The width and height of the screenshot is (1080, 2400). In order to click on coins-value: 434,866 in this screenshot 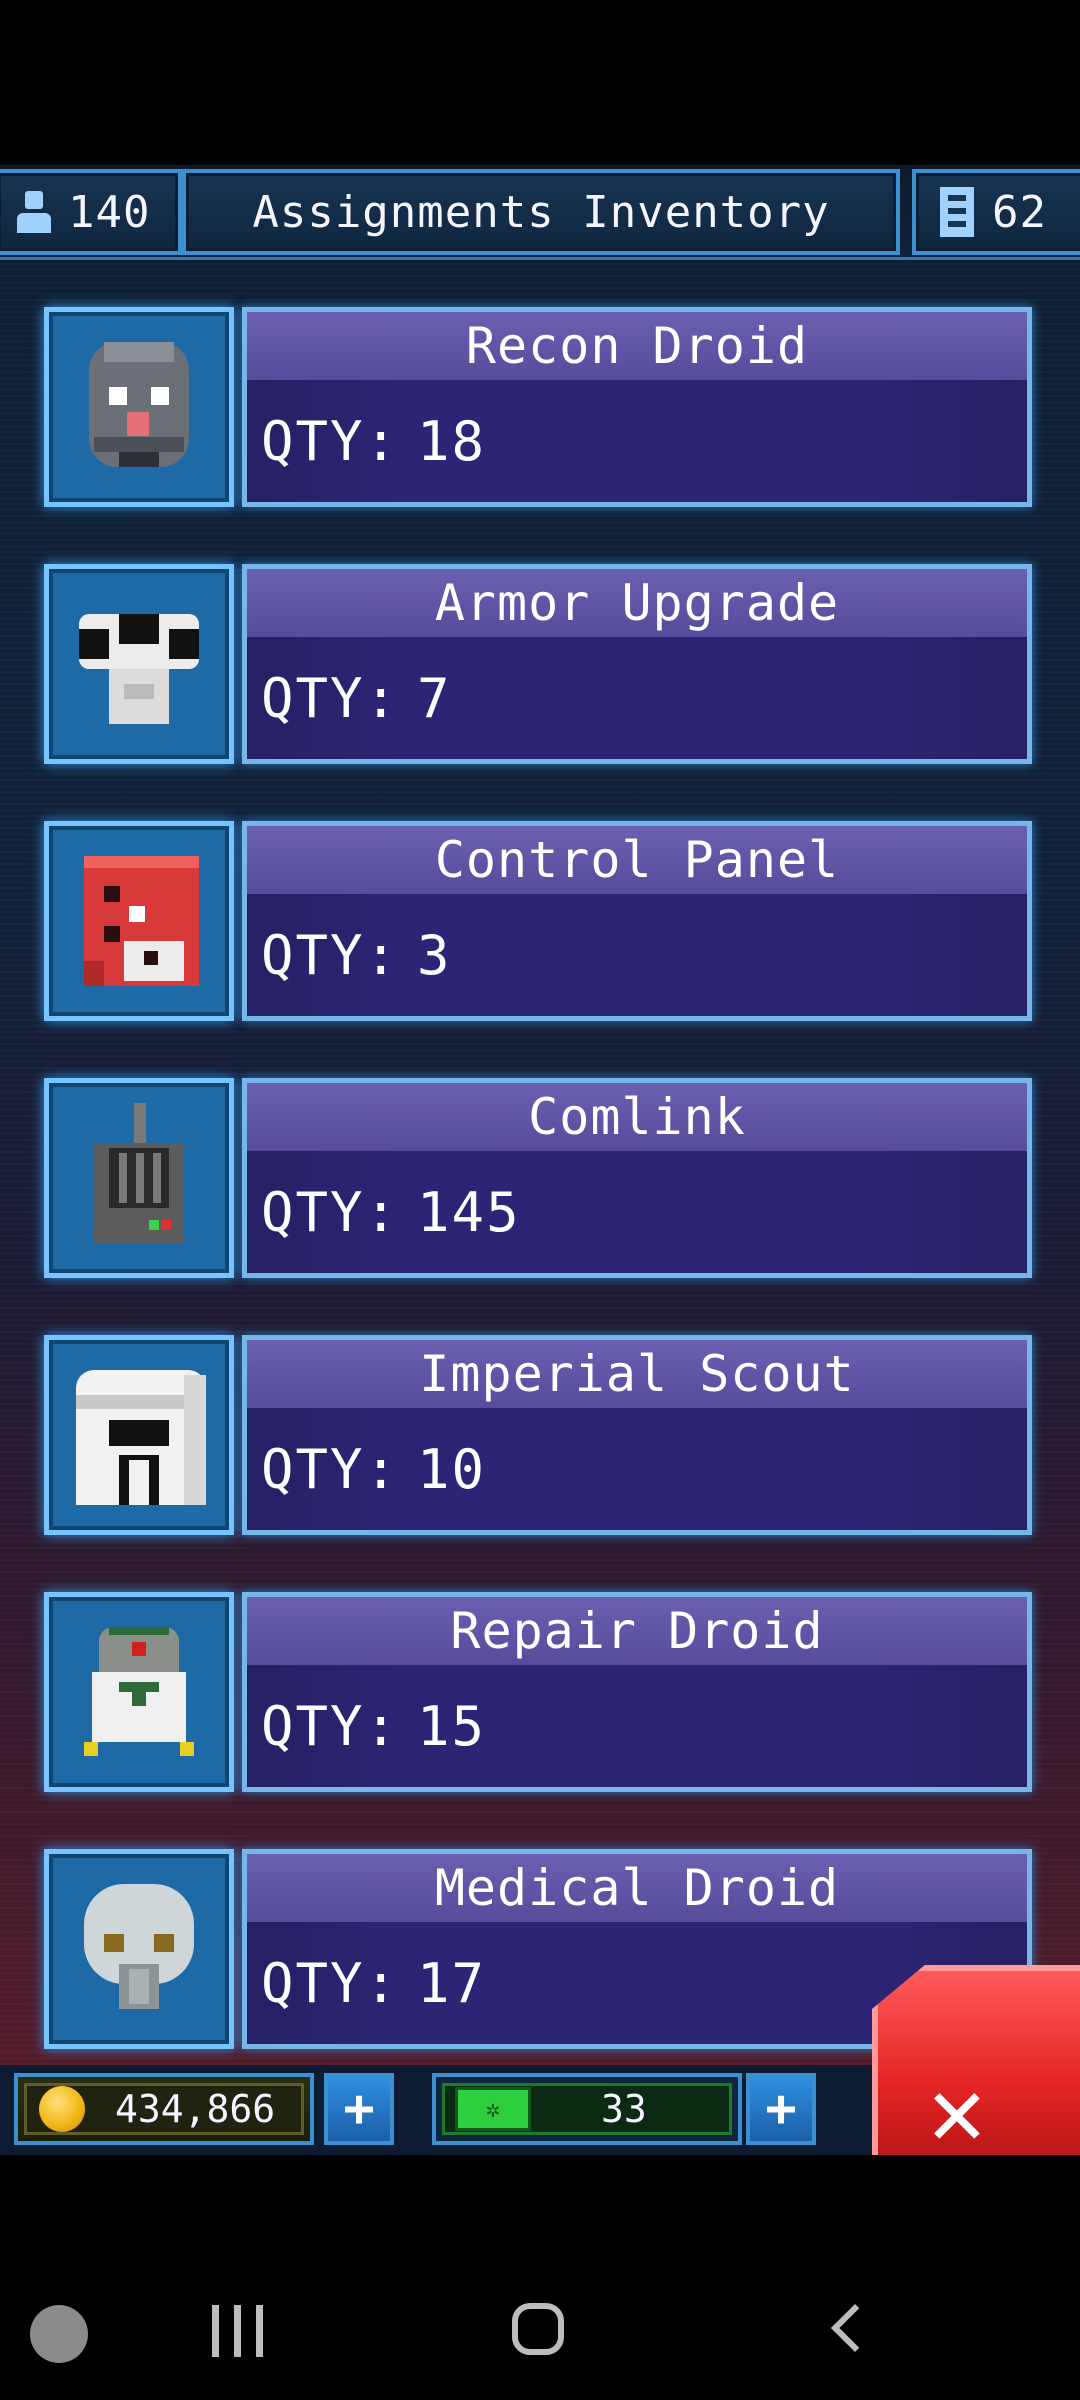, I will do `click(195, 2109)`.